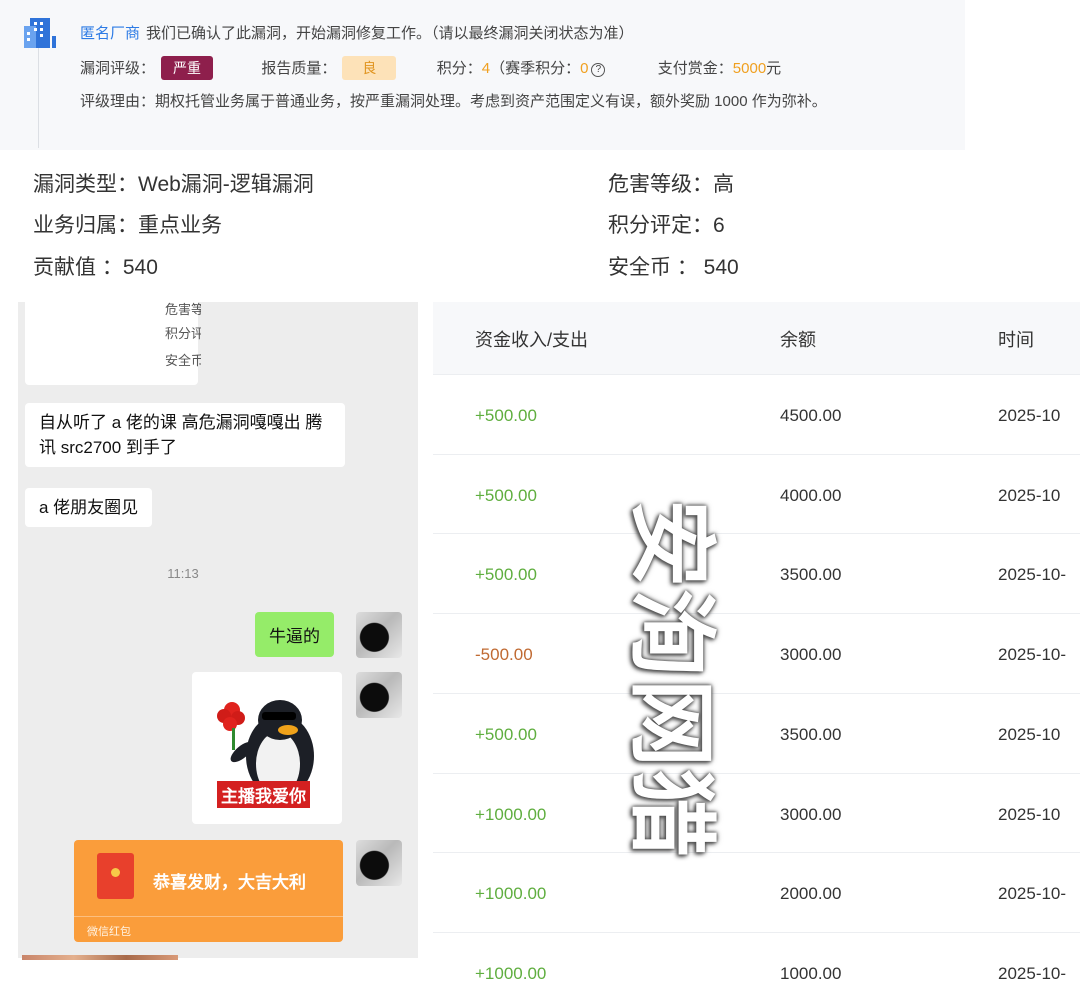 The height and width of the screenshot is (1002, 1080). Describe the element at coordinates (113, 343) in the screenshot. I see `forwarded-card: 危害等级 积分评定 安全币` at that location.